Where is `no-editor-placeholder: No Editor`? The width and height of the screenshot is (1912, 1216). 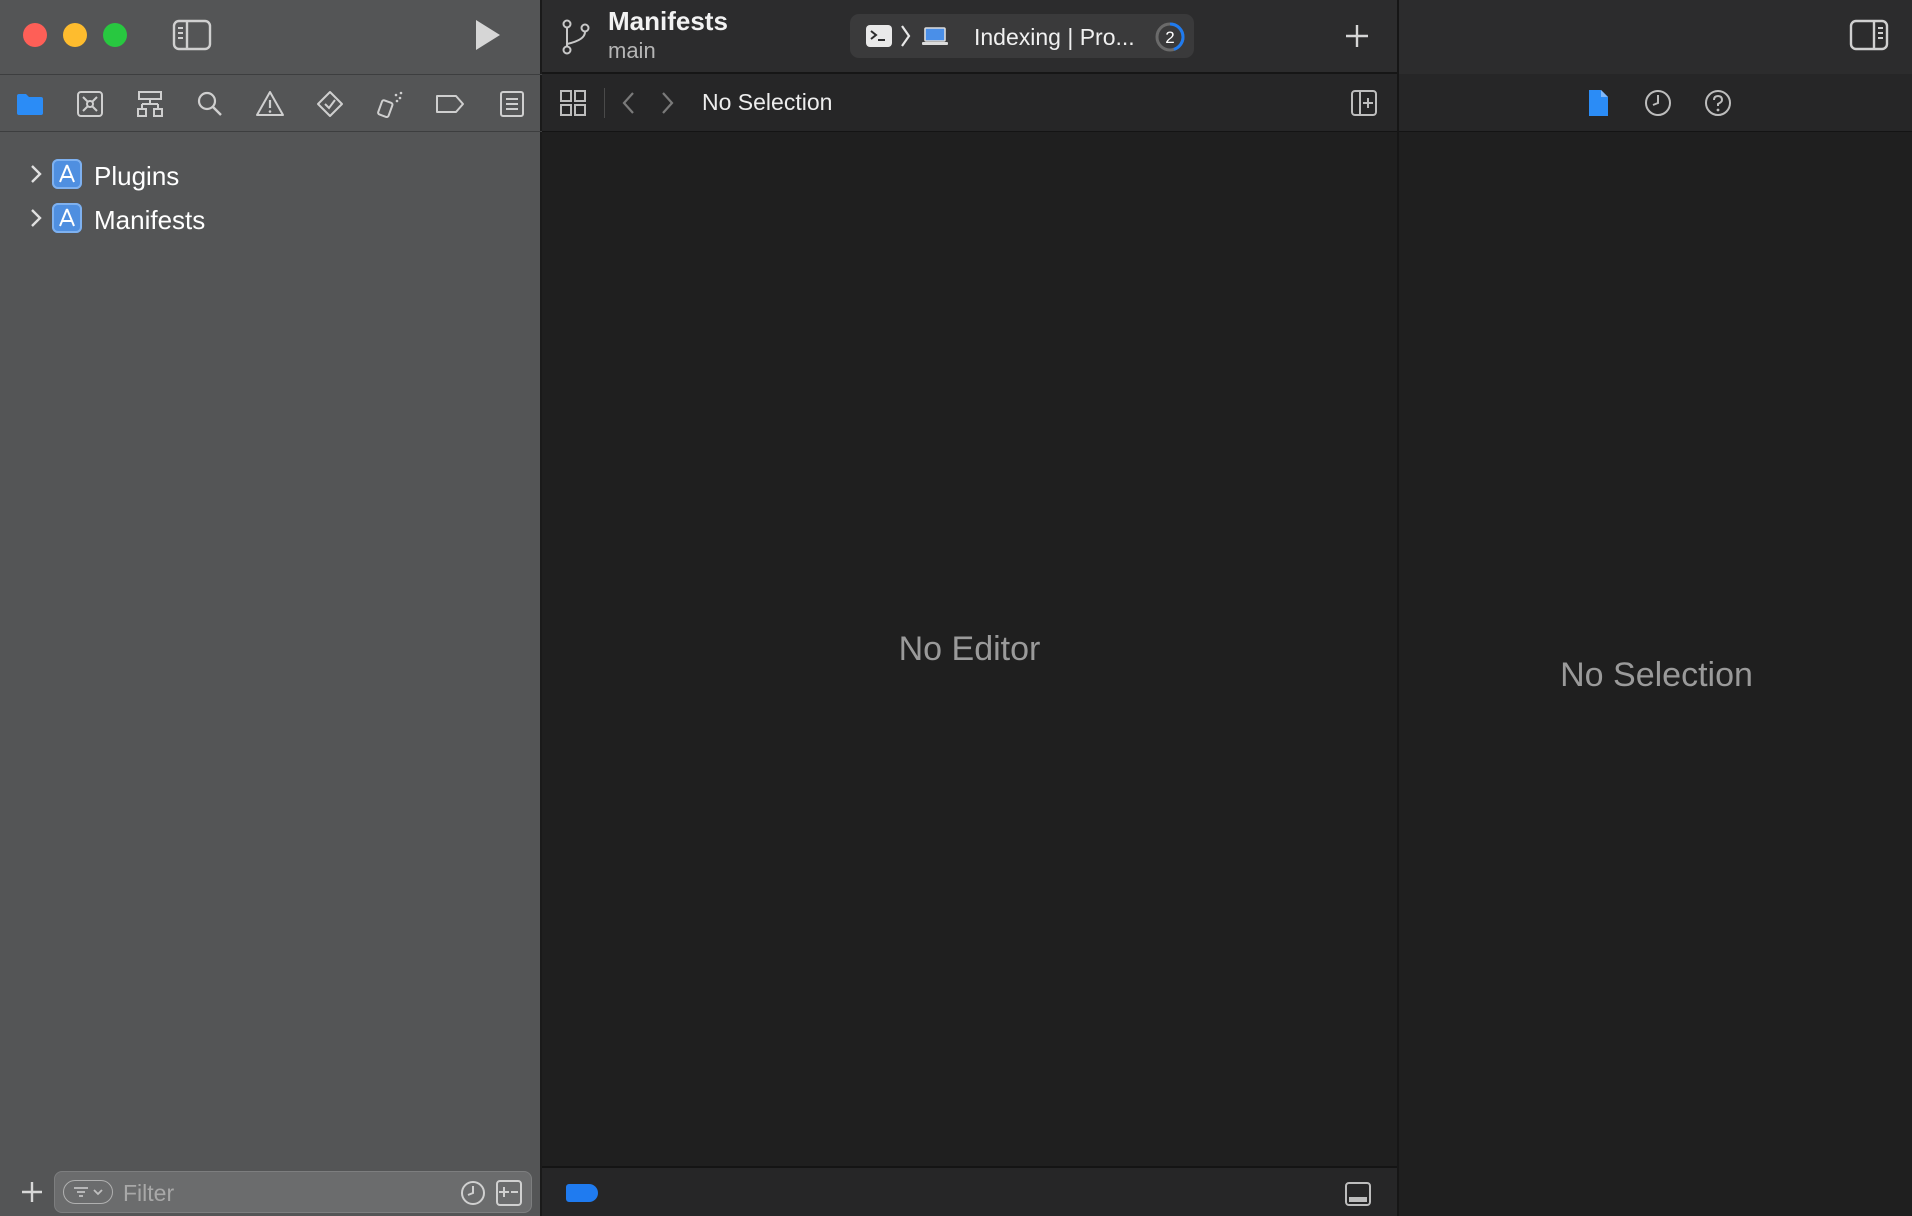
no-editor-placeholder: No Editor is located at coordinates (969, 649).